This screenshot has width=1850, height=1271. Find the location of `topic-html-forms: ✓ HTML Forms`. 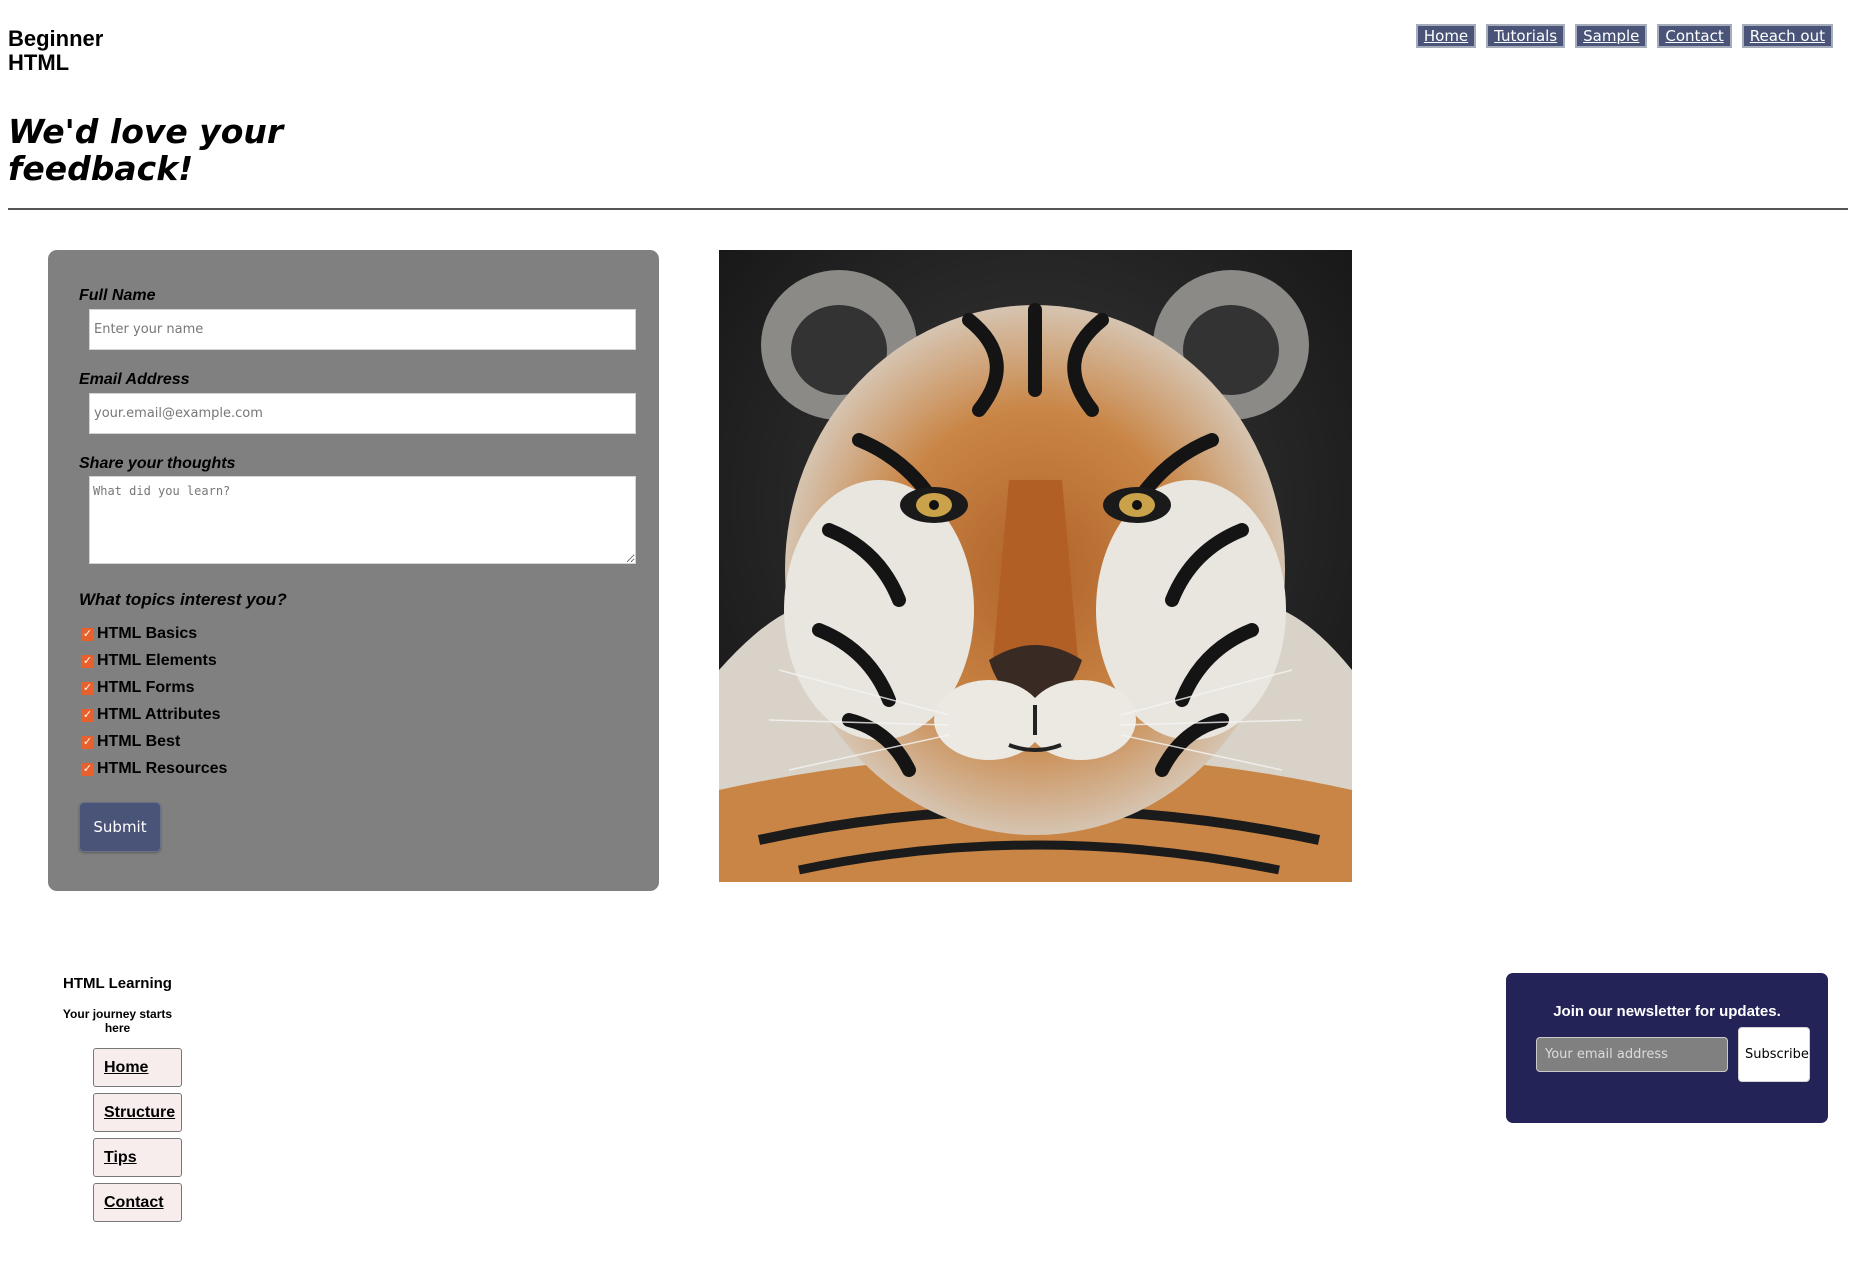

topic-html-forms: ✓ HTML Forms is located at coordinates (137, 688).